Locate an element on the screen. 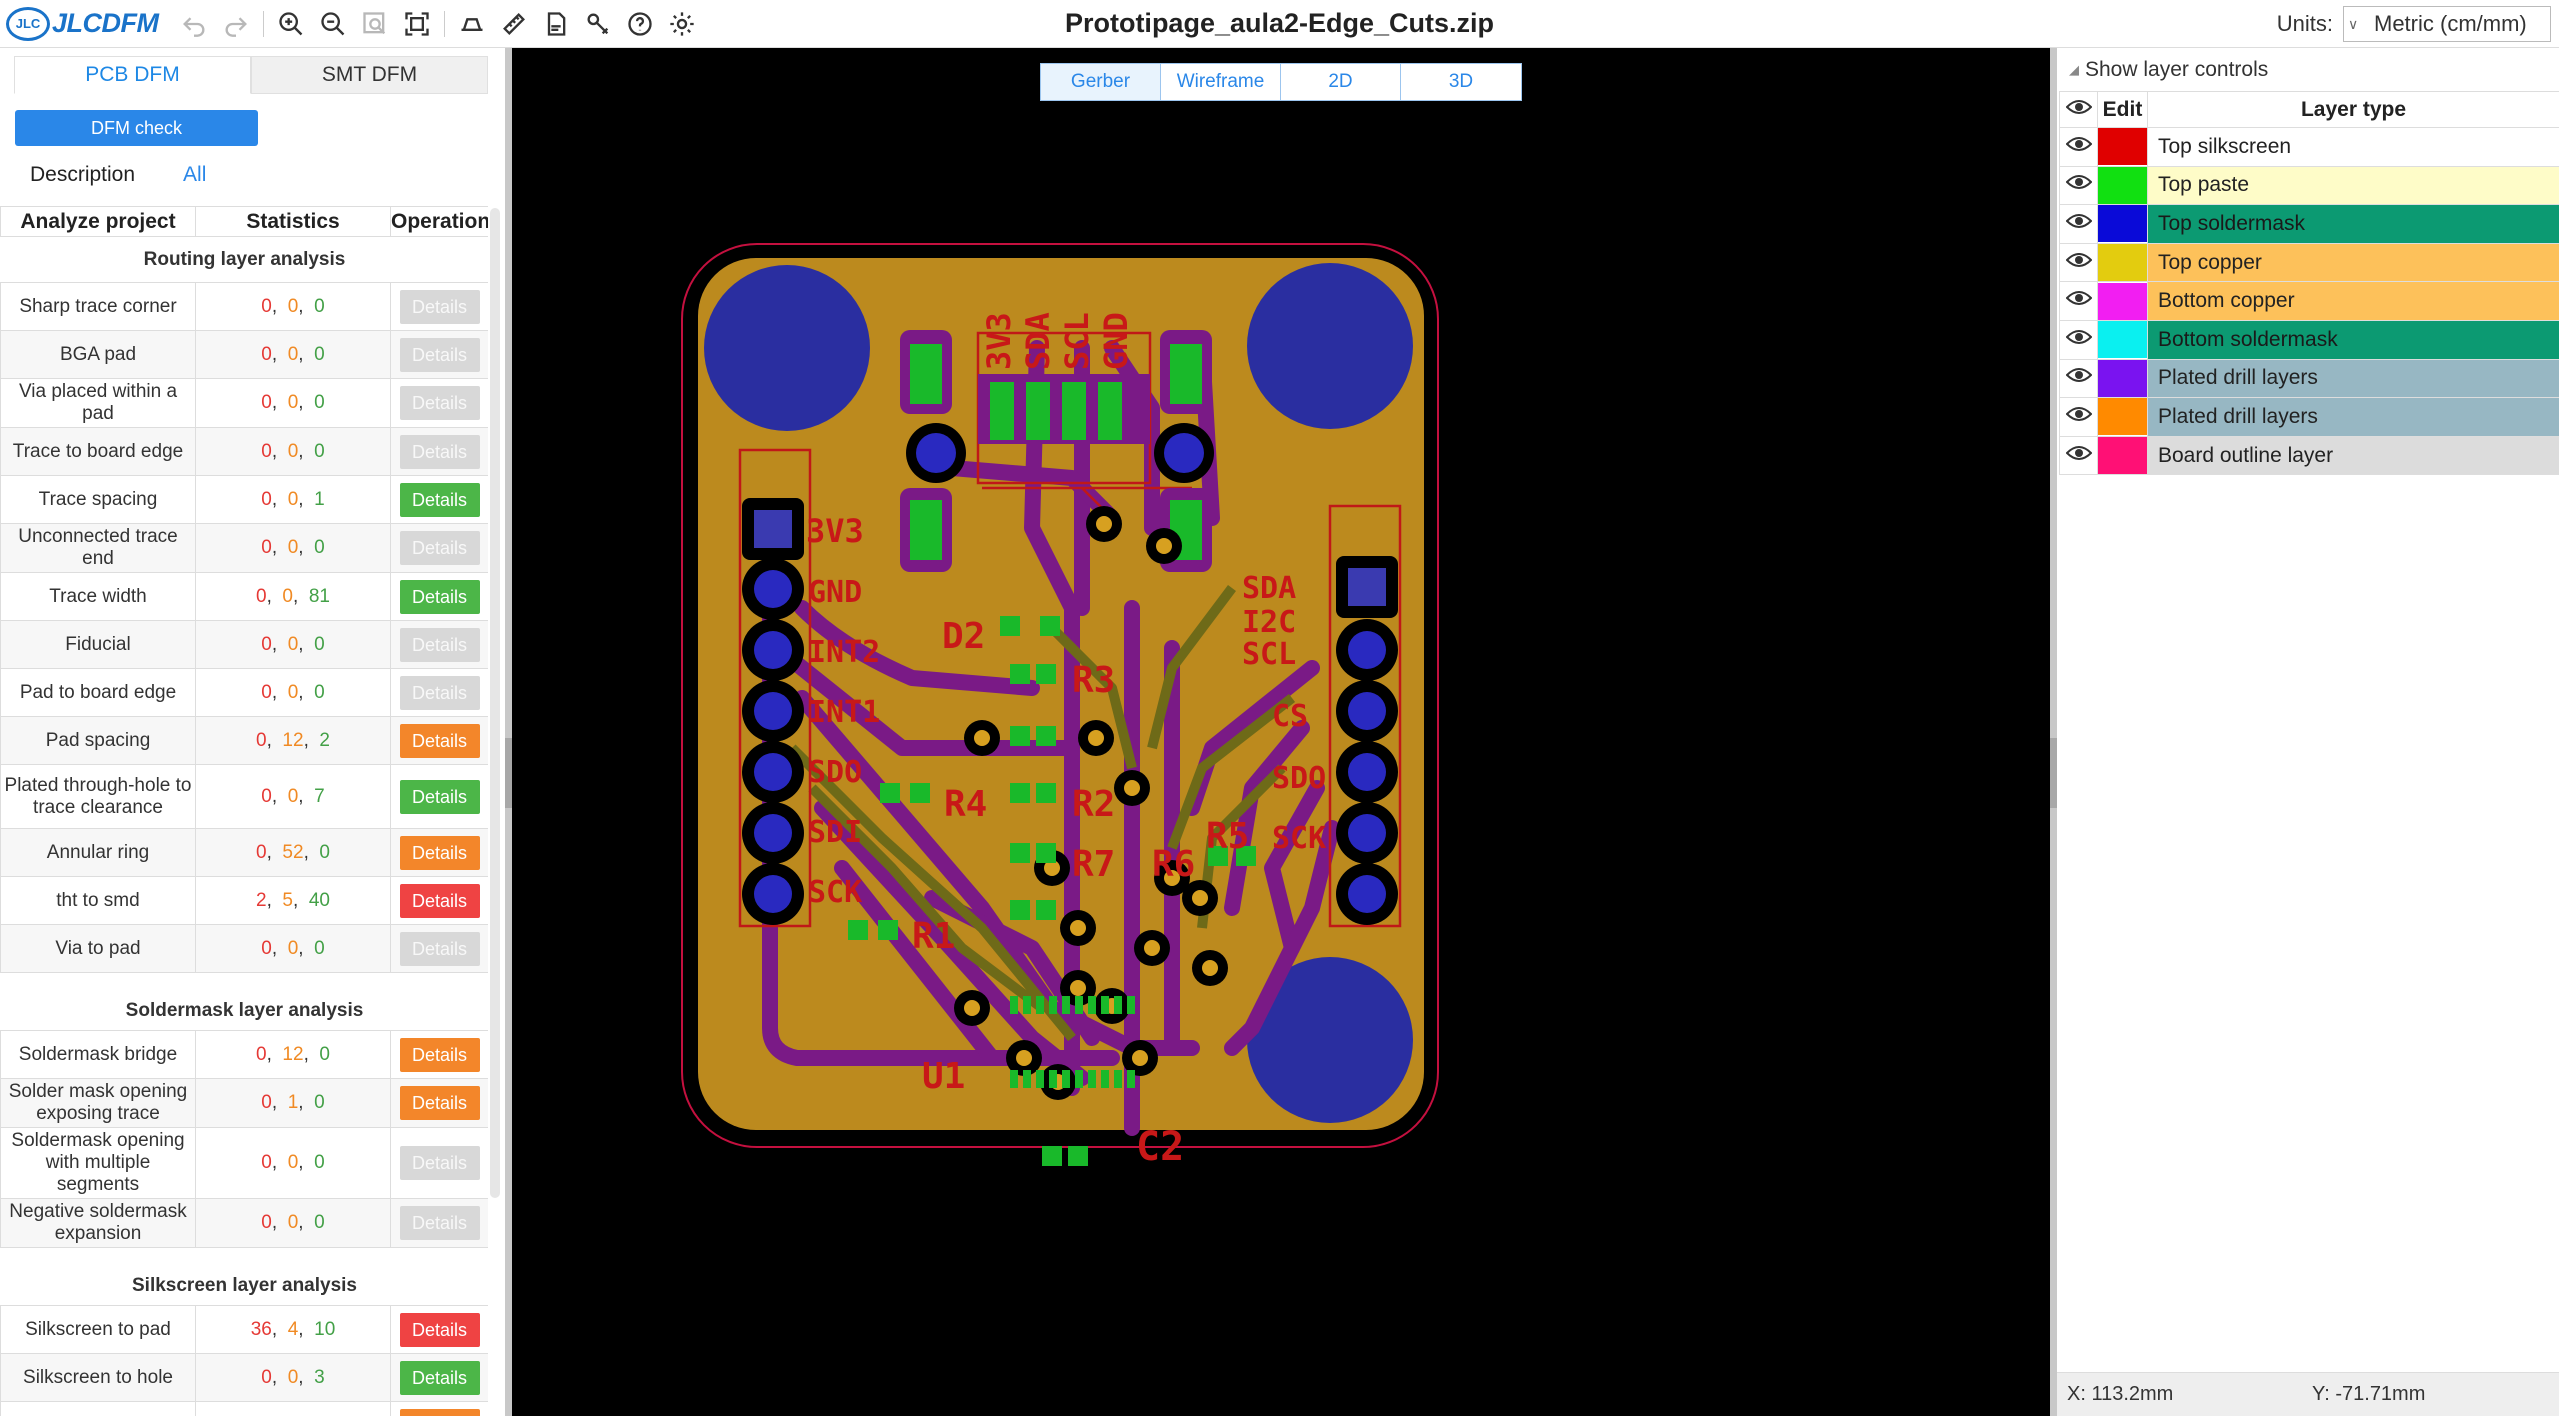 The image size is (2559, 1416). layer-row: Top copper is located at coordinates (2309, 262).